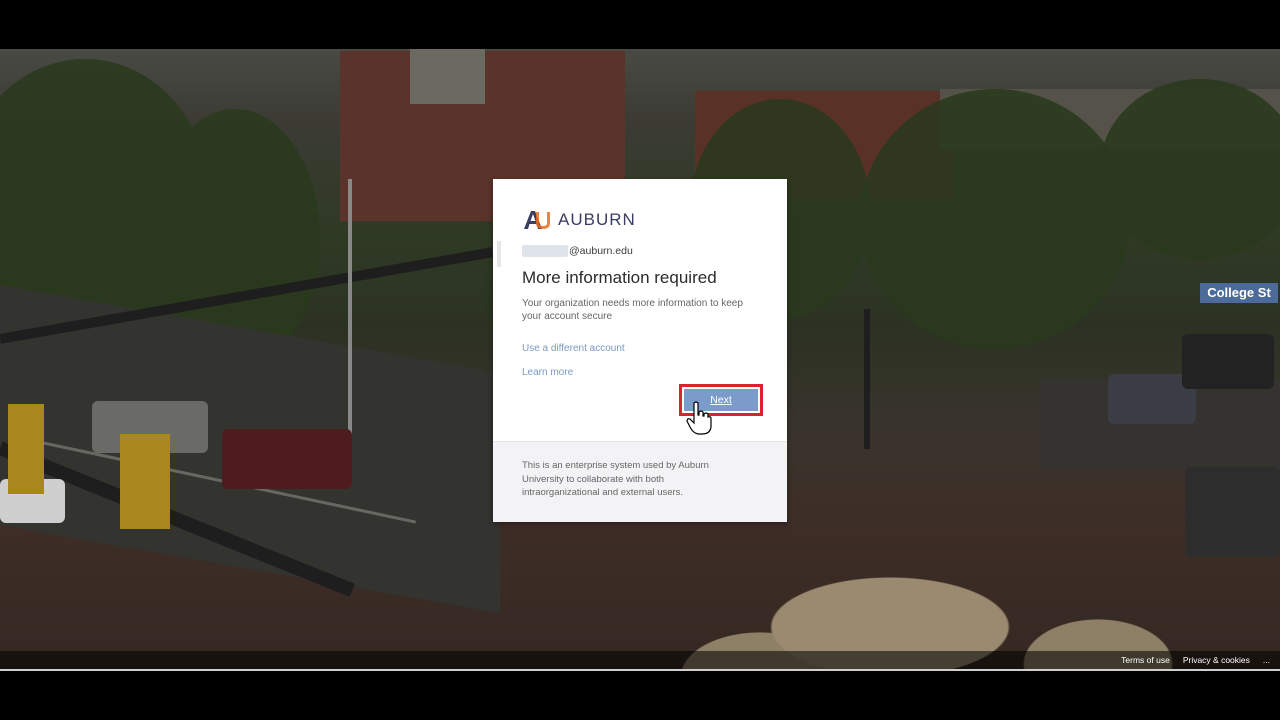  What do you see at coordinates (499, 254) in the screenshot?
I see `identity-marker` at bounding box center [499, 254].